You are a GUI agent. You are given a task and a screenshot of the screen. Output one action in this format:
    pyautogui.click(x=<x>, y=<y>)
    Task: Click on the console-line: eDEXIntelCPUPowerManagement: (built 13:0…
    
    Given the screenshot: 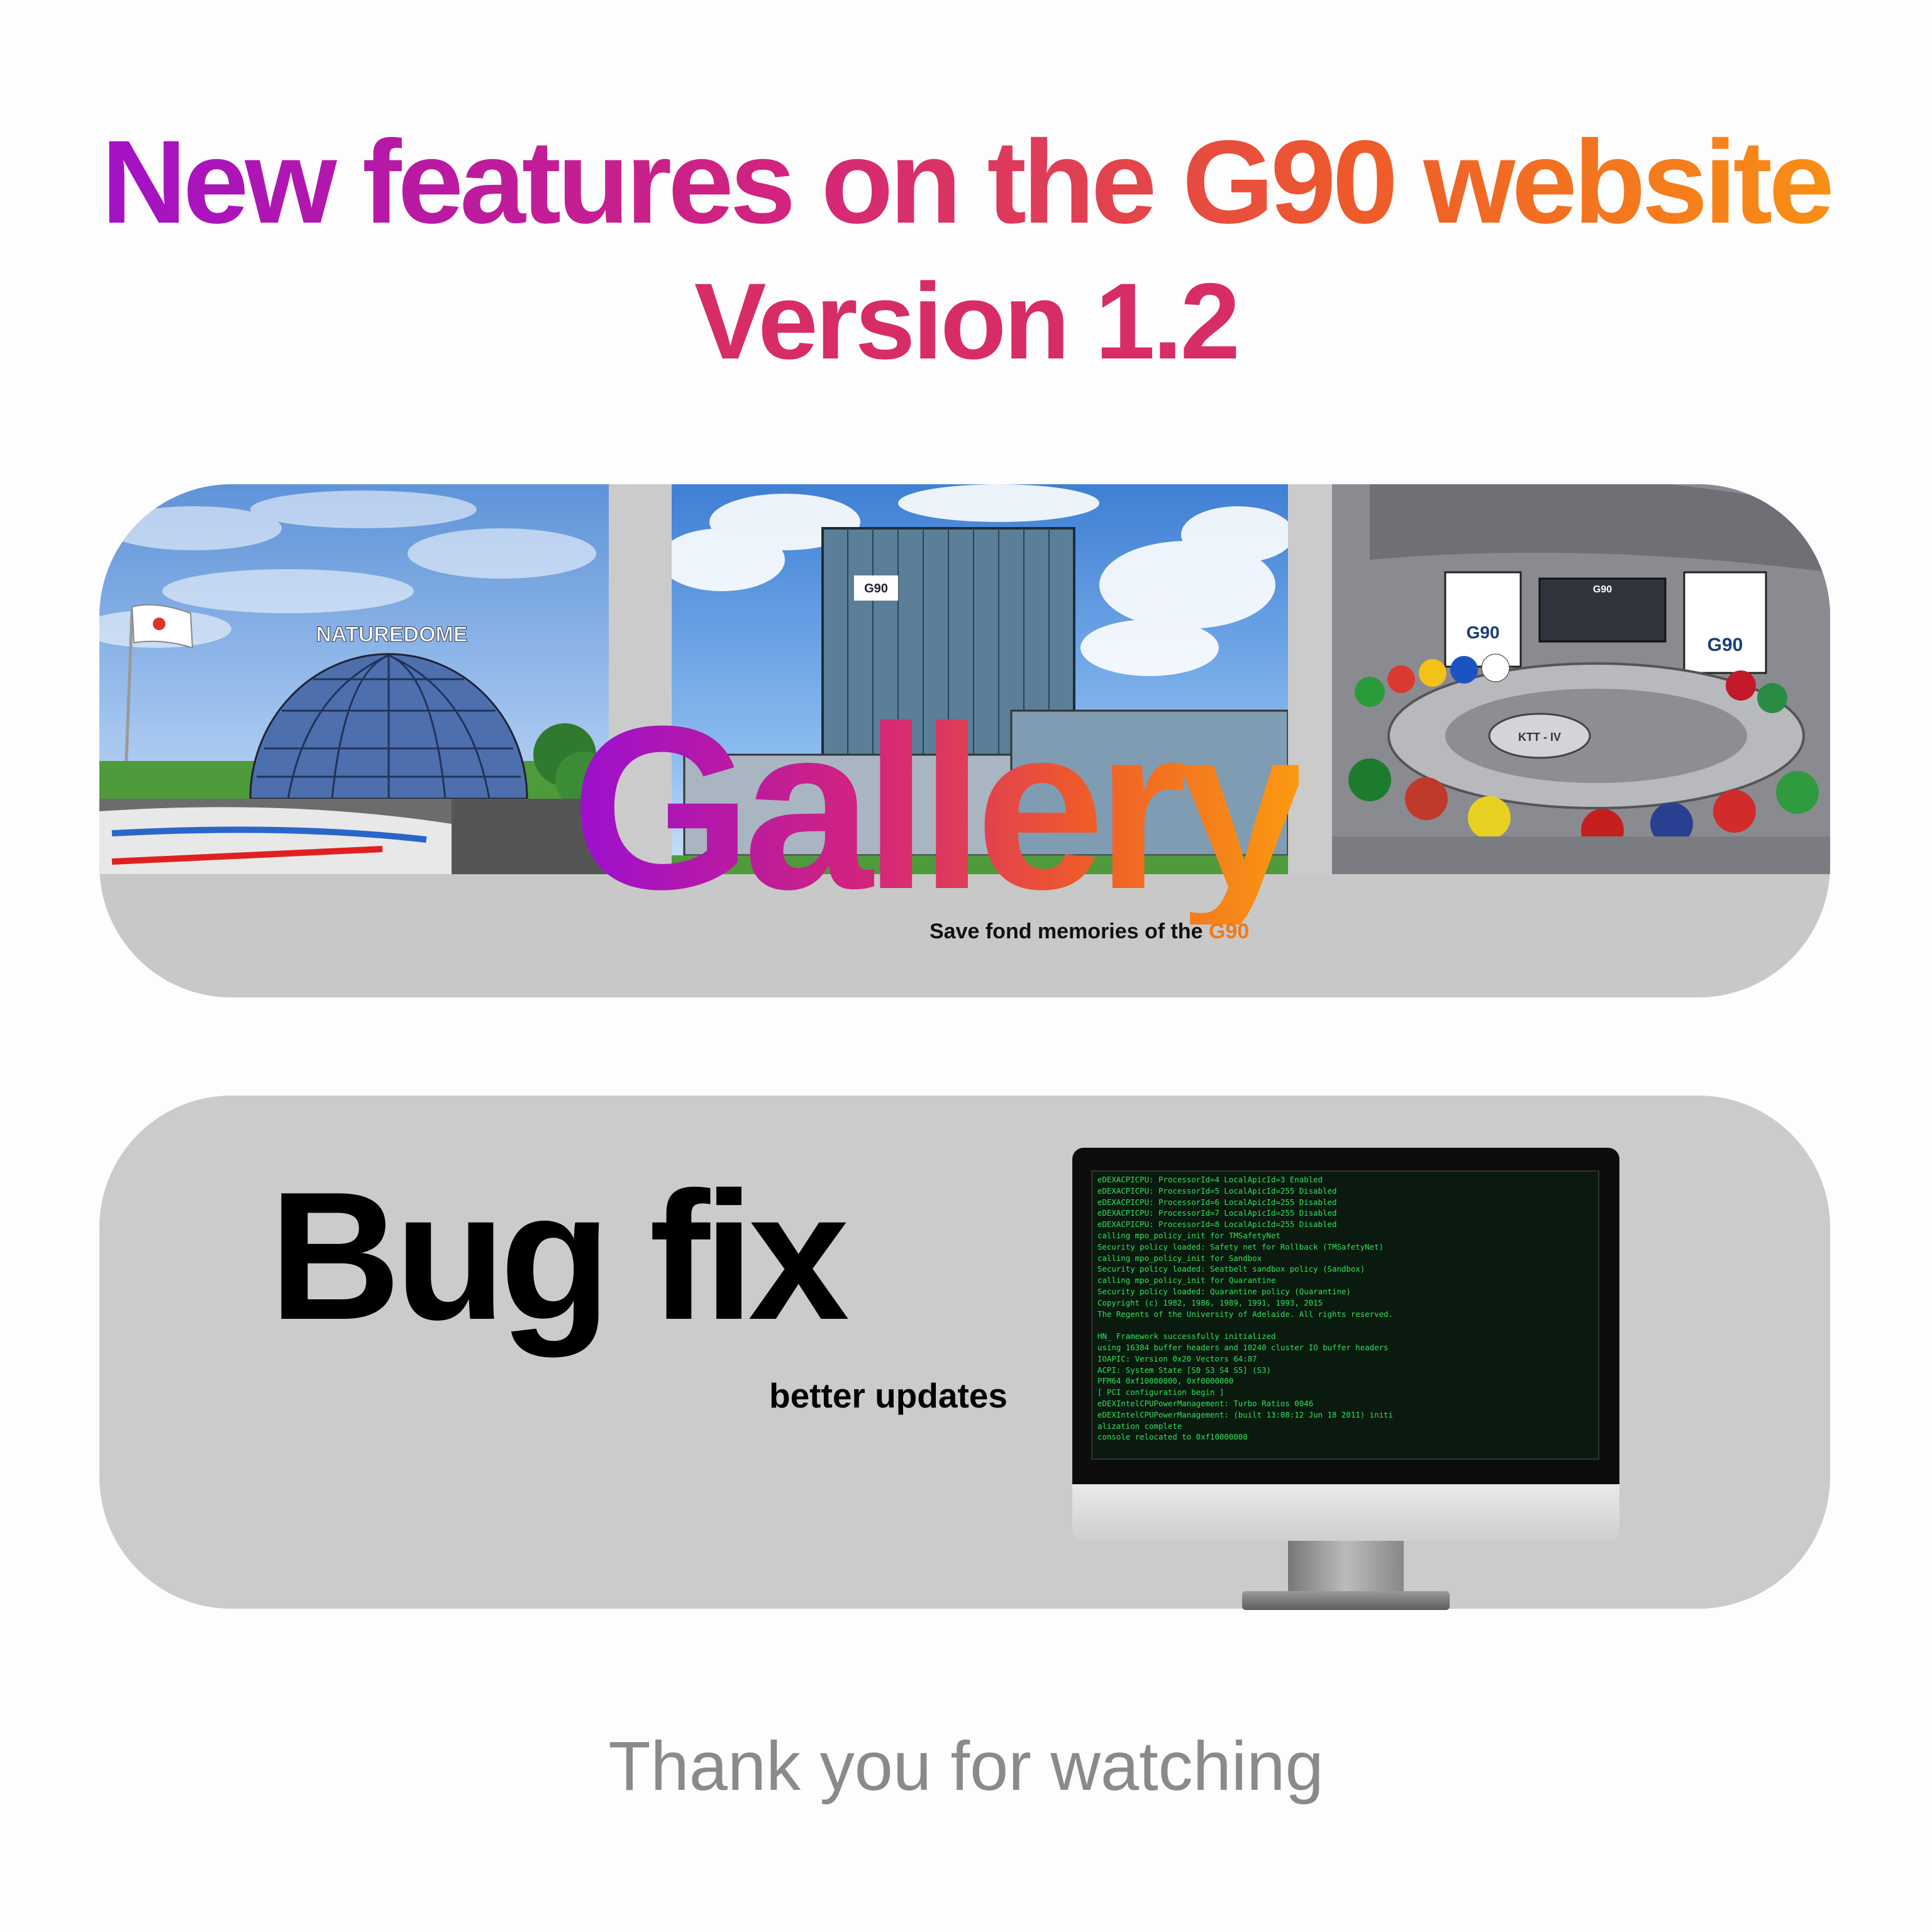 What is the action you would take?
    pyautogui.click(x=1245, y=1414)
    